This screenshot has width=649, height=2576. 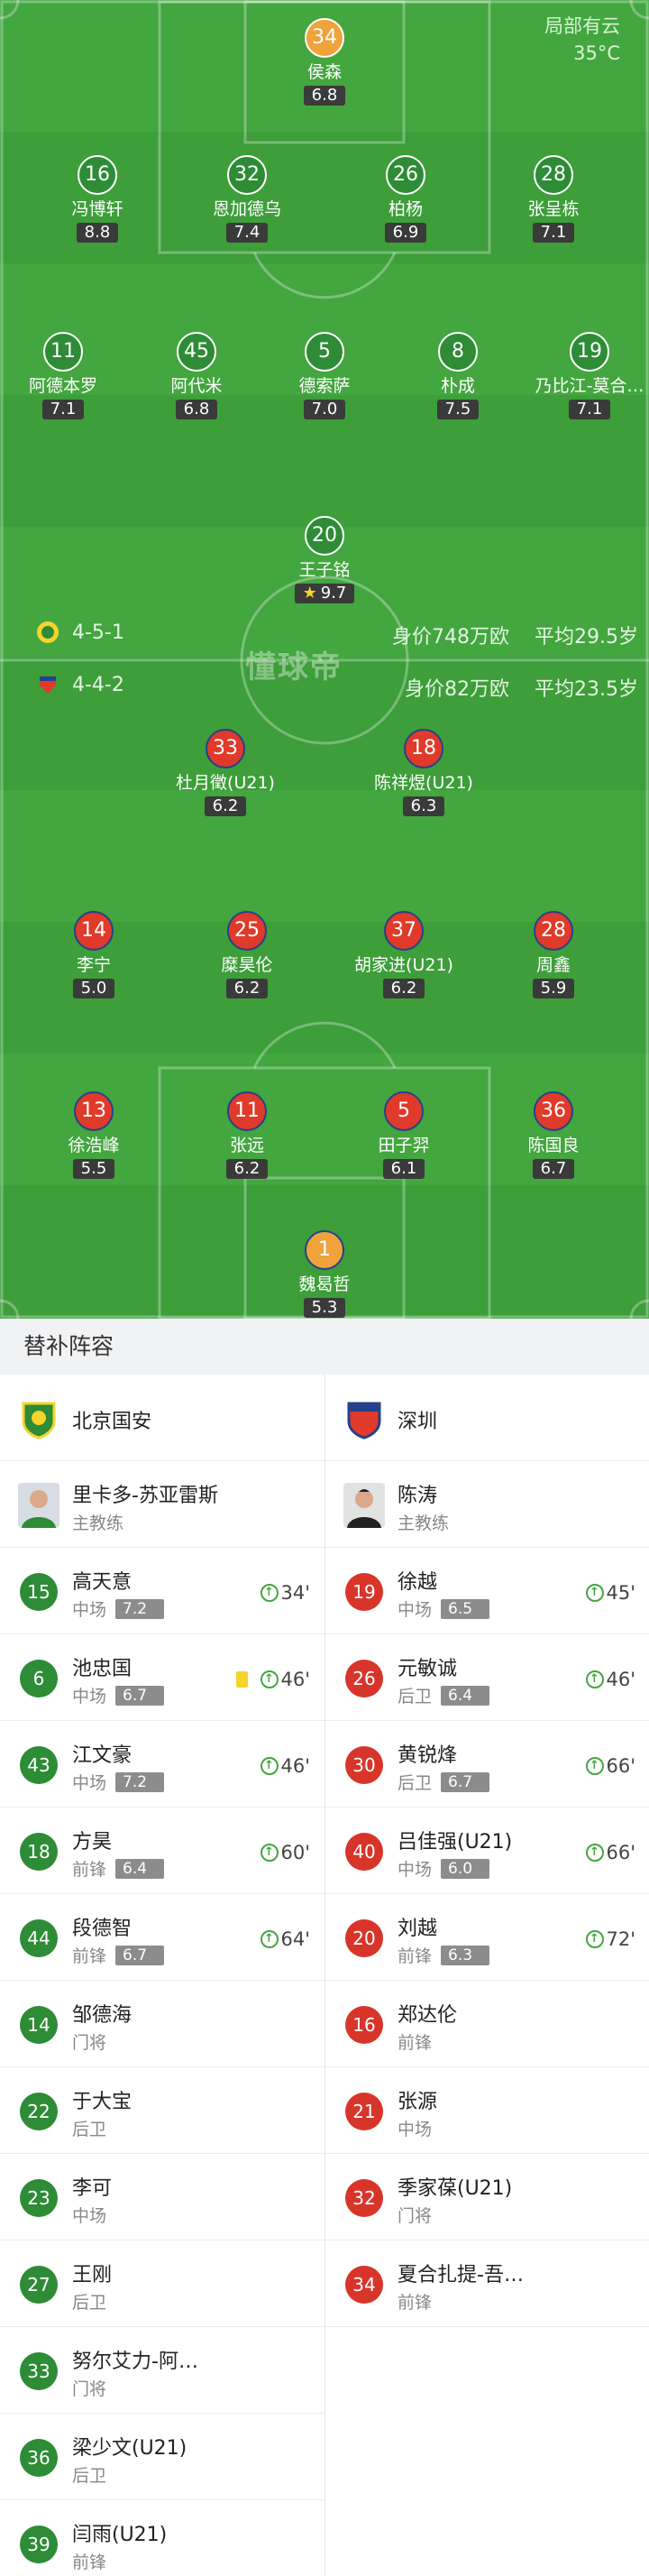 I want to click on sub-player-row: 20 刘越 前锋 6.3 ↑ 72', so click(x=487, y=1937).